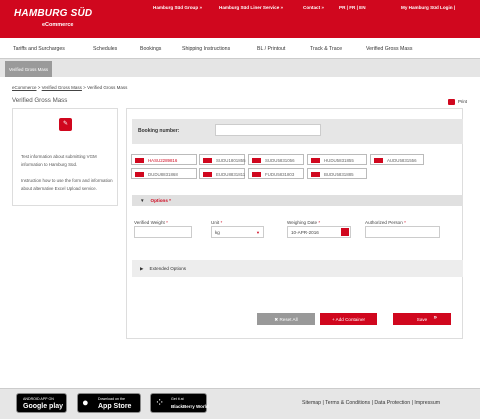 Image resolution: width=480 pixels, height=419 pixels. Describe the element at coordinates (428, 7) in the screenshot. I see `my-hamburg-sud-login: My Hamburg Süd Login |` at that location.